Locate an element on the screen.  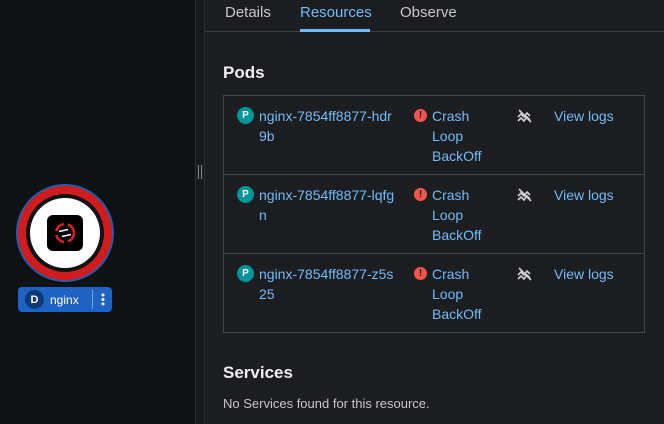
pod-name-link: nginx-7854ff8877-z5s25 is located at coordinates (329, 284).